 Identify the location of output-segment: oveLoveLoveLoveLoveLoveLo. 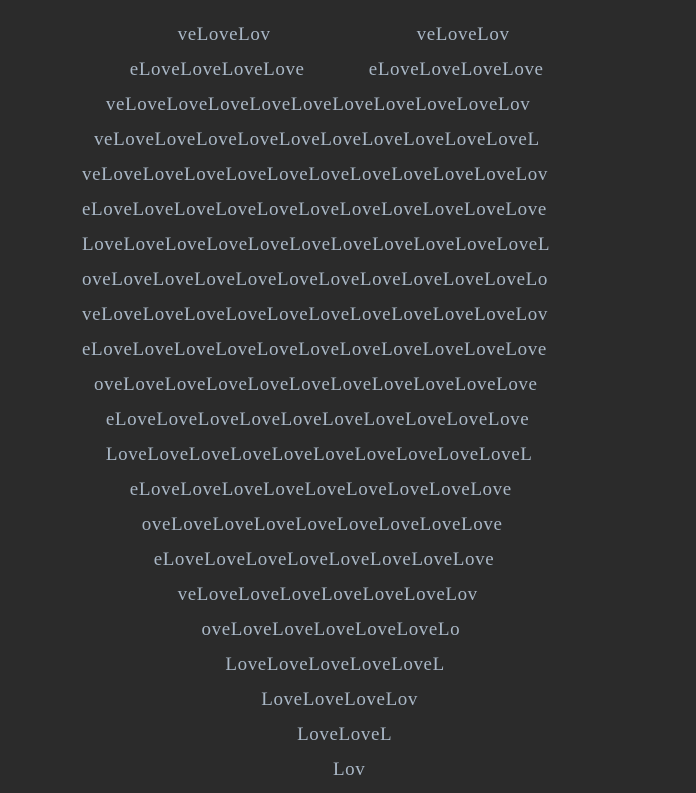
(331, 629).